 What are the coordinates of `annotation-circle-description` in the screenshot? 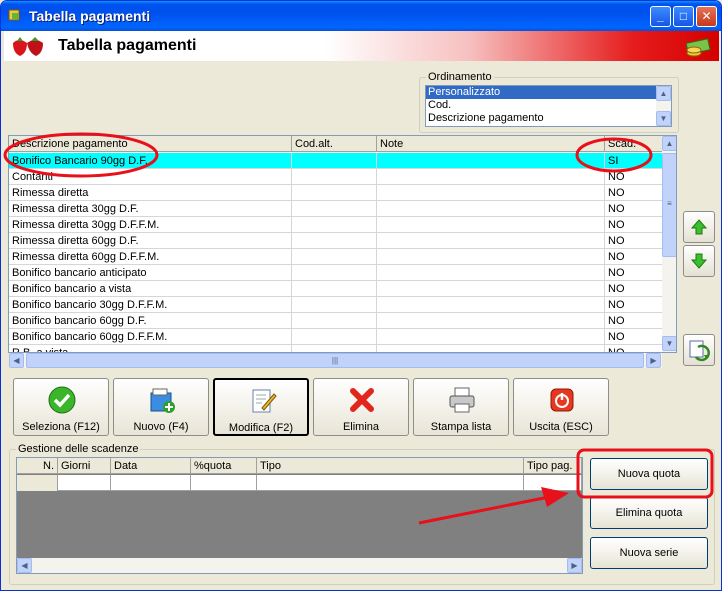 It's located at (81, 155).